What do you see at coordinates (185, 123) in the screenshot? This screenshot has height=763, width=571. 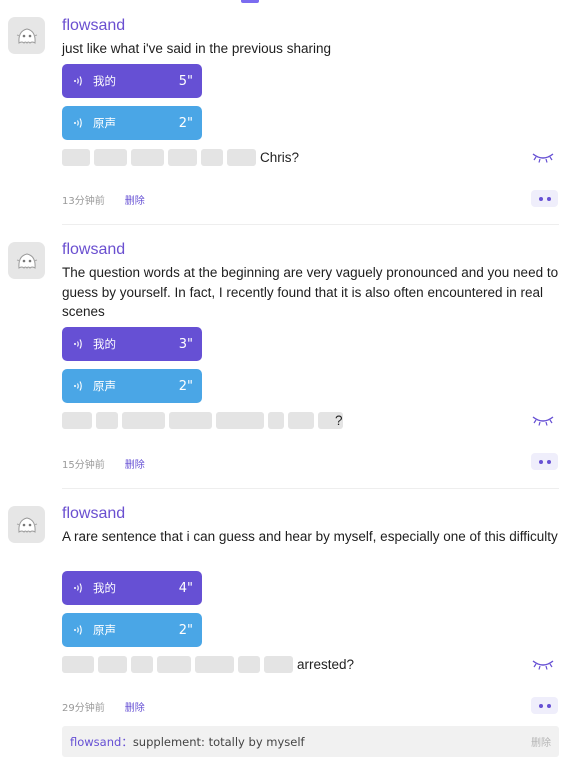 I see `original-voice-duration-1: 2"` at bounding box center [185, 123].